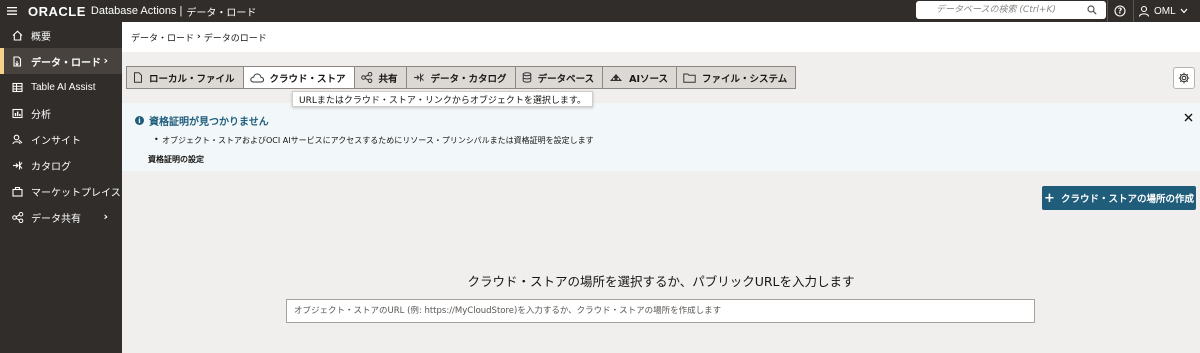 This screenshot has height=353, width=1200. I want to click on sidebar-item-insight: インサイト, so click(61, 139).